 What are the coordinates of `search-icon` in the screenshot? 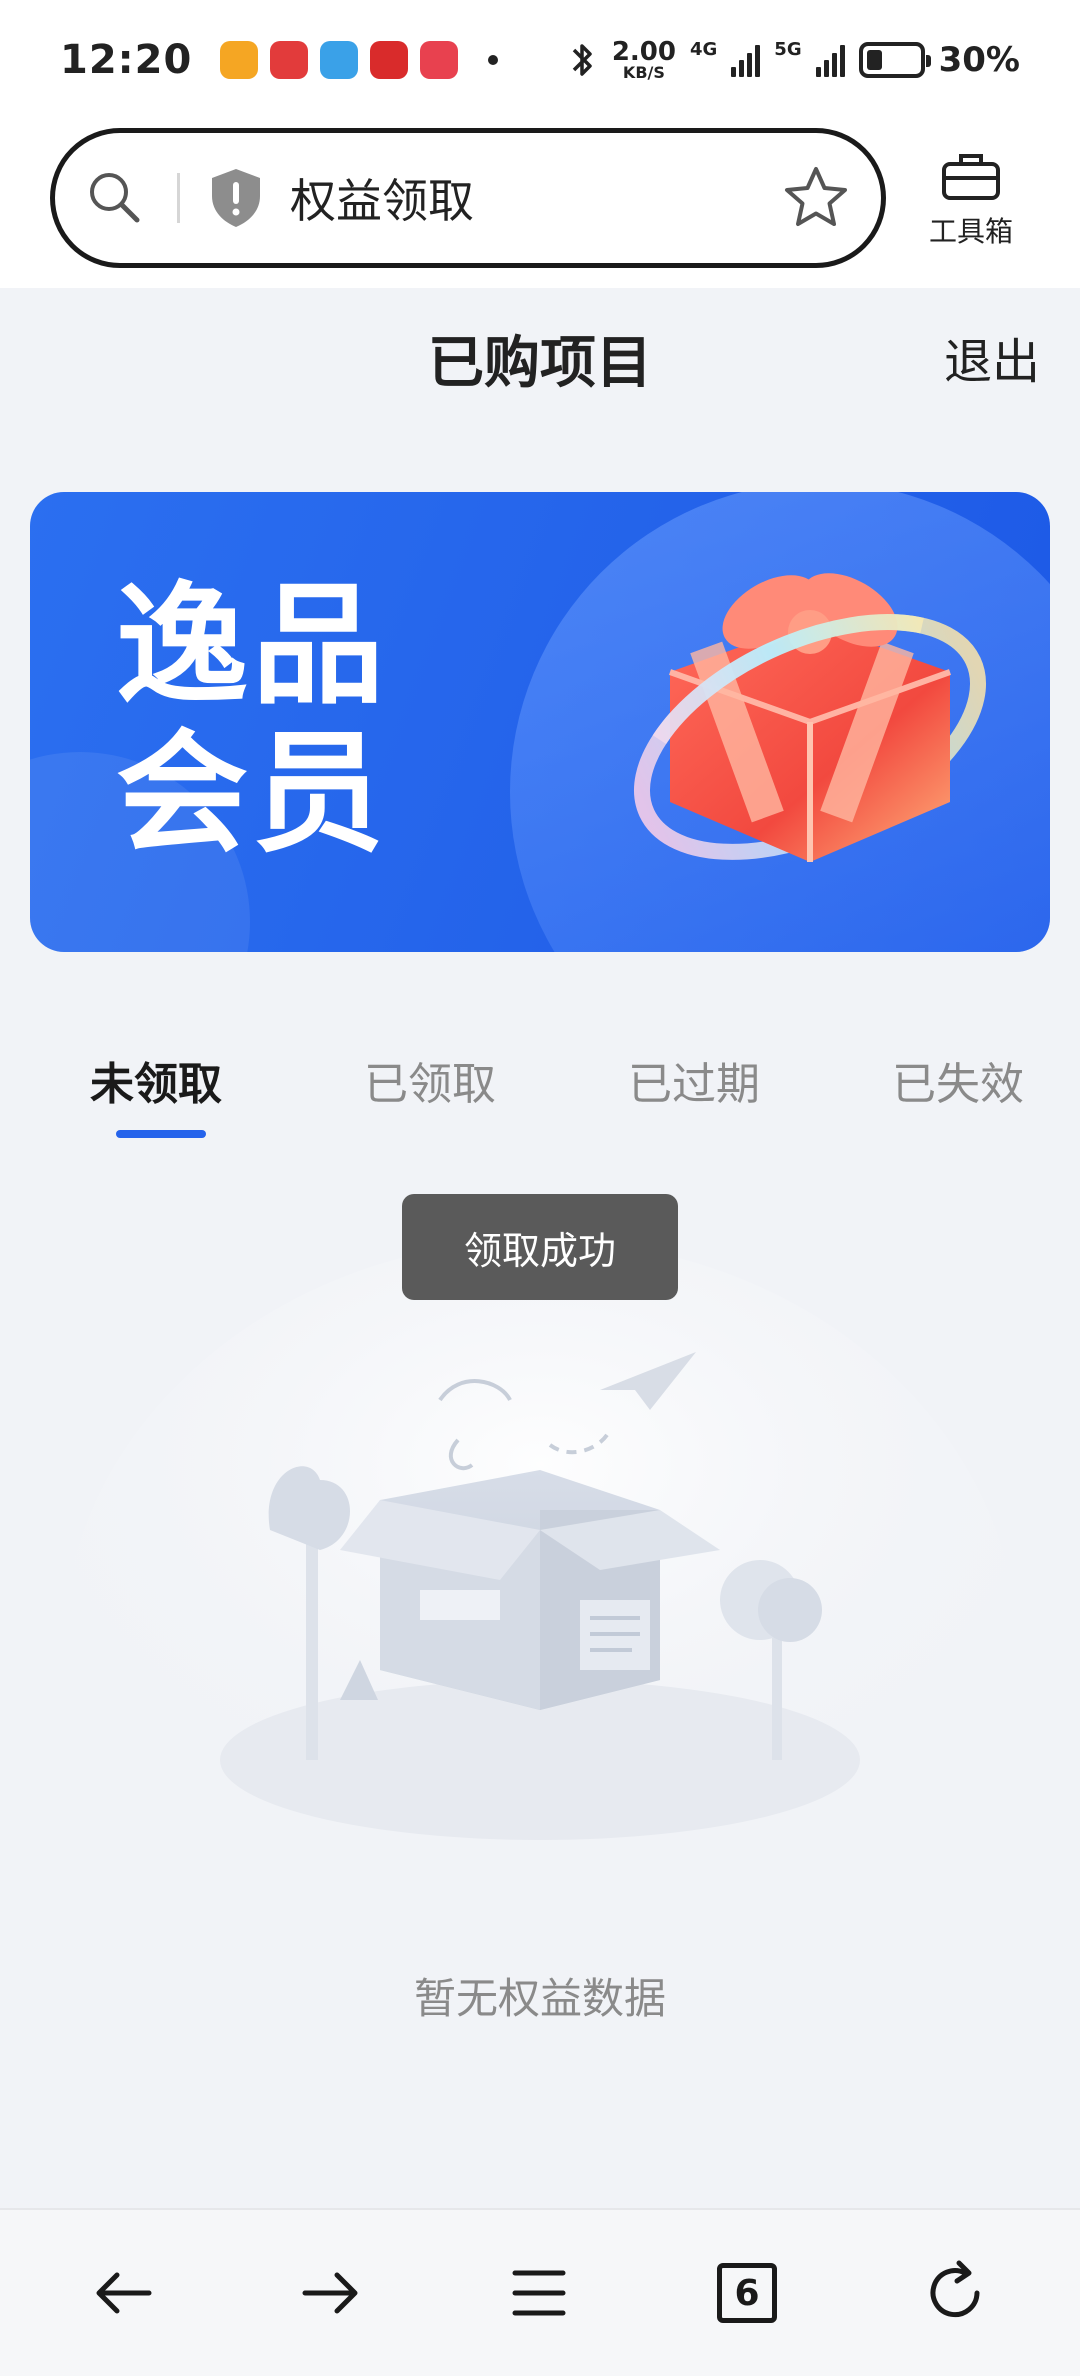 It's located at (115, 198).